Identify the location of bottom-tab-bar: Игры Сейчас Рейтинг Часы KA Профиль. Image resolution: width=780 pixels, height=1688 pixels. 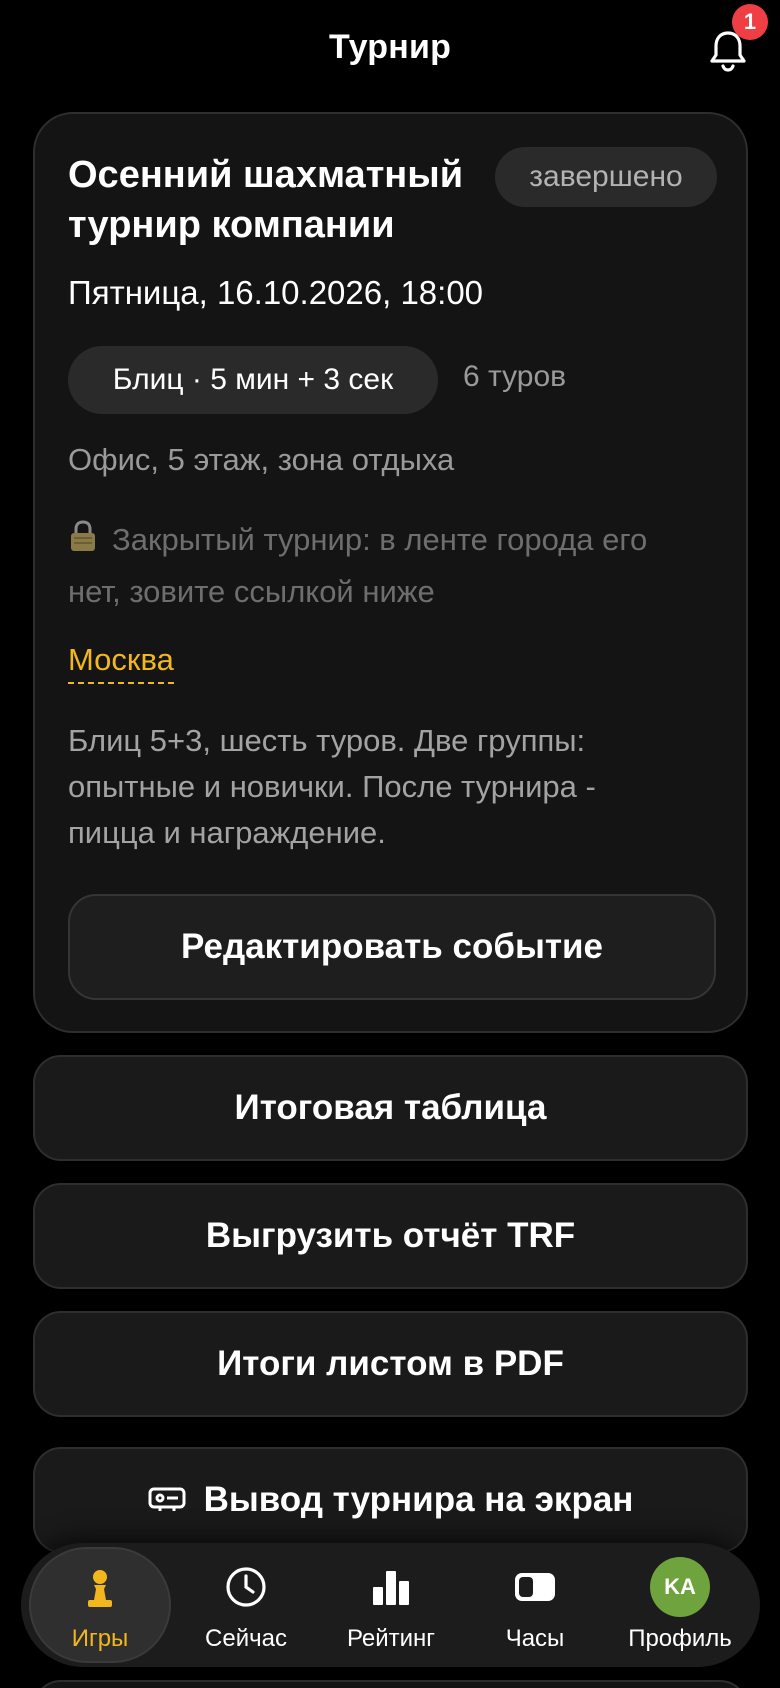
(390, 1605).